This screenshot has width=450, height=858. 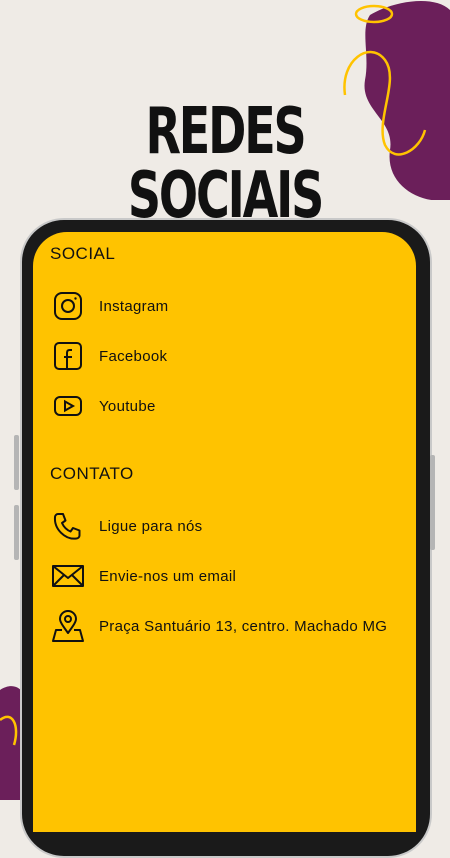 What do you see at coordinates (134, 306) in the screenshot?
I see `social-item-label: Instagram` at bounding box center [134, 306].